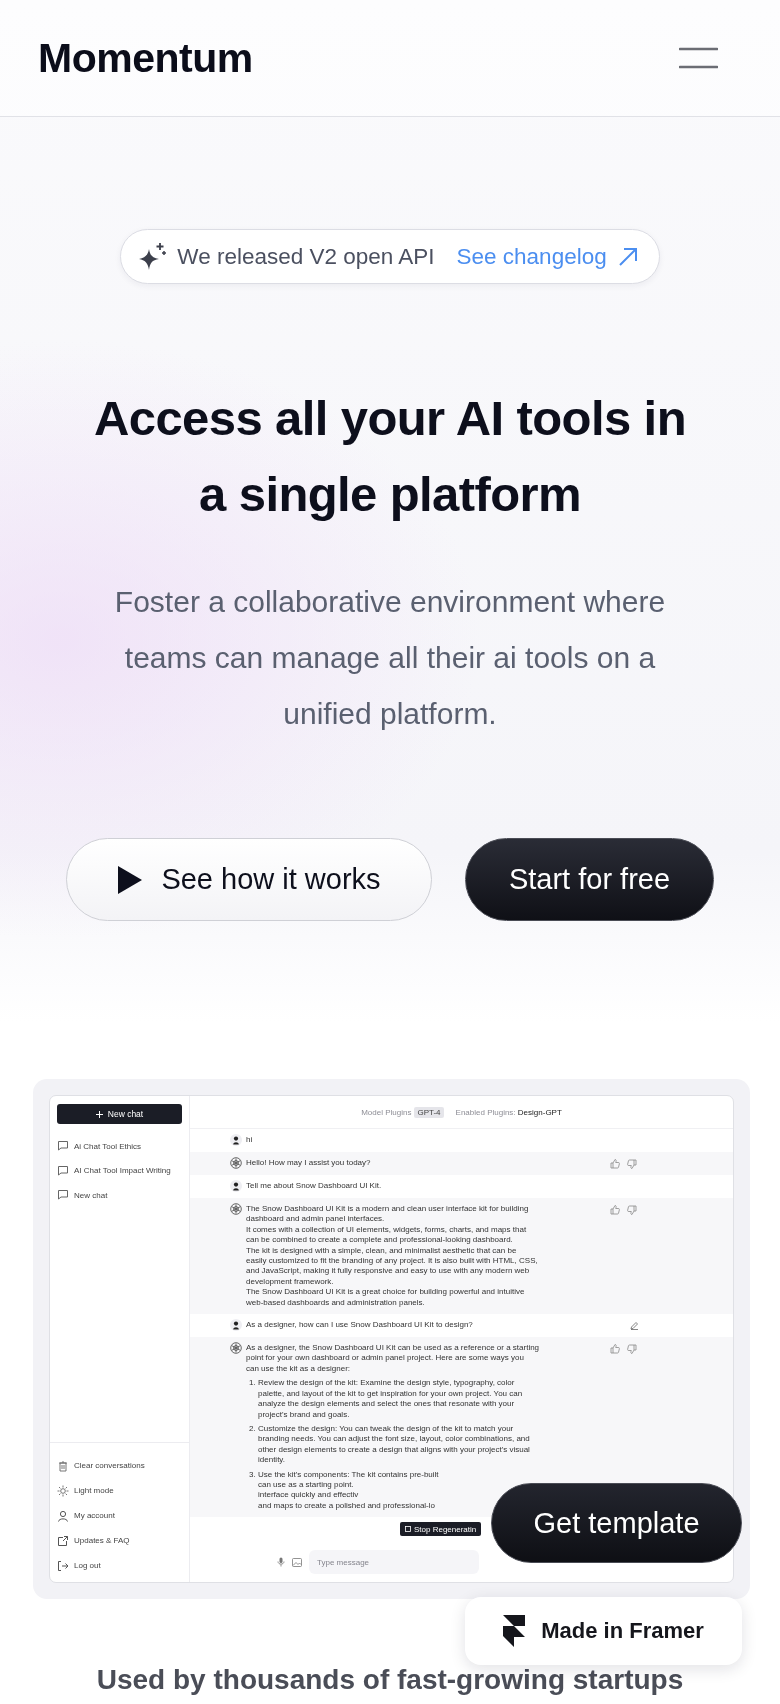 The image size is (780, 1704). Describe the element at coordinates (390, 1680) in the screenshot. I see `section-heading: Used by thousands of fast-growing startups` at that location.